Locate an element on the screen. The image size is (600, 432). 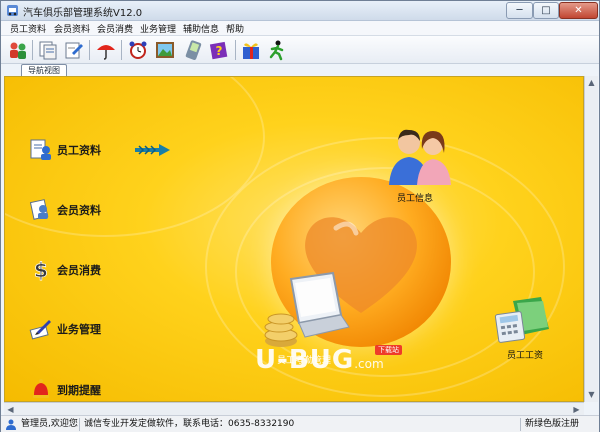
horizontal-scrollbar: ◀ ▶ is located at coordinates (294, 408).